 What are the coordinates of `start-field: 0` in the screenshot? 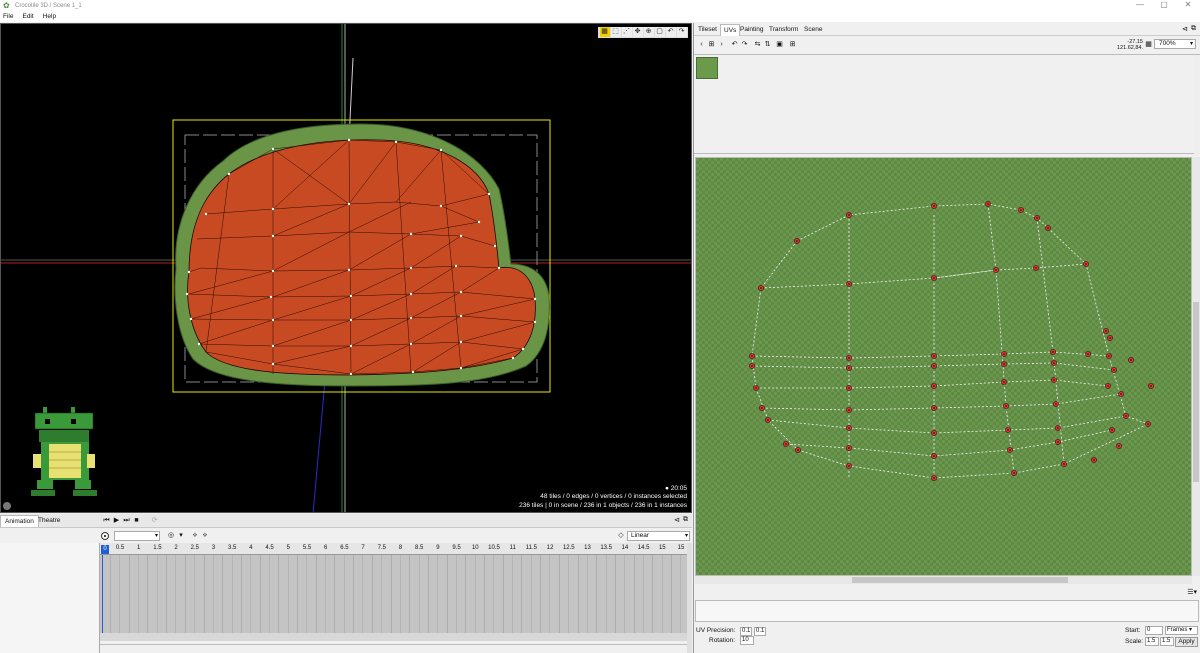 It's located at (1154, 630).